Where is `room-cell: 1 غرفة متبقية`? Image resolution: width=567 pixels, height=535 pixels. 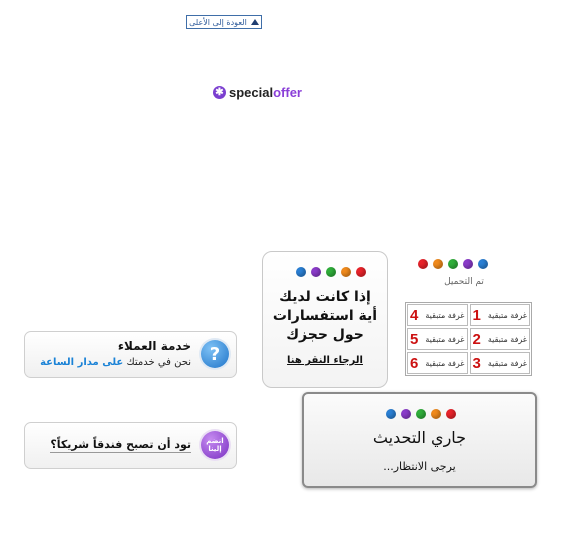
room-cell: 1 غرفة متبقية is located at coordinates (499, 315).